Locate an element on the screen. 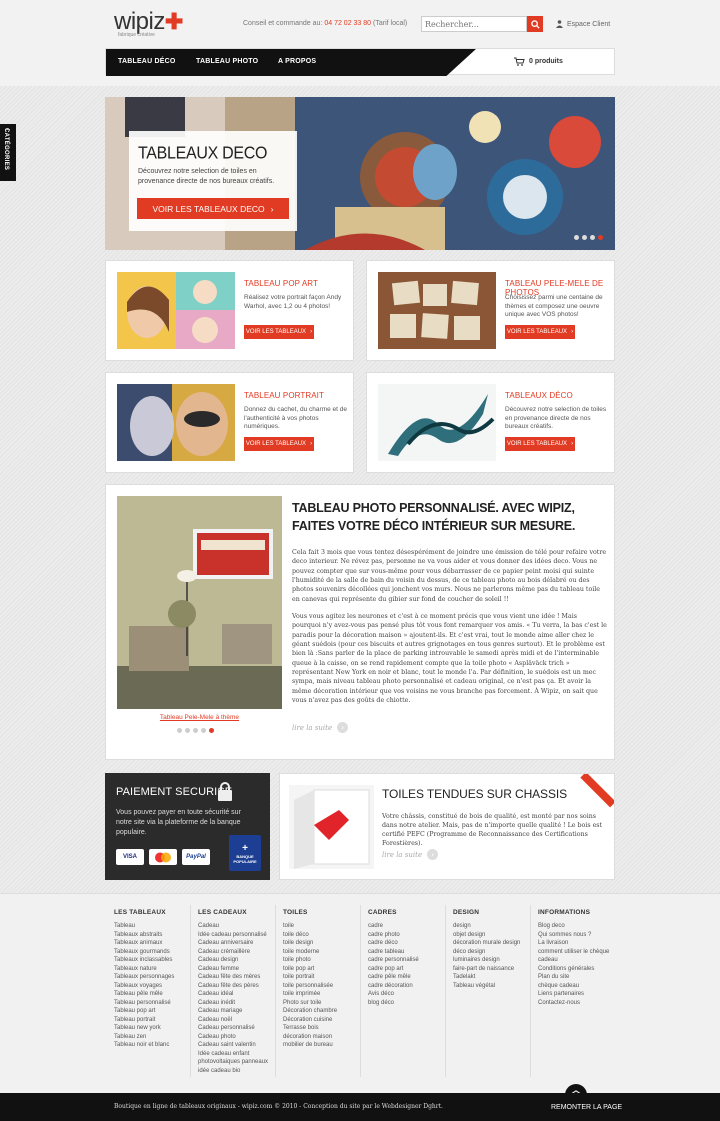 This screenshot has width=720, height=1121. footer-link: Tadelakt is located at coordinates (486, 977).